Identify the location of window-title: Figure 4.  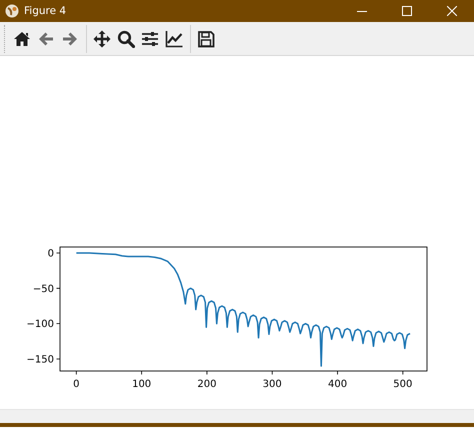
(46, 11).